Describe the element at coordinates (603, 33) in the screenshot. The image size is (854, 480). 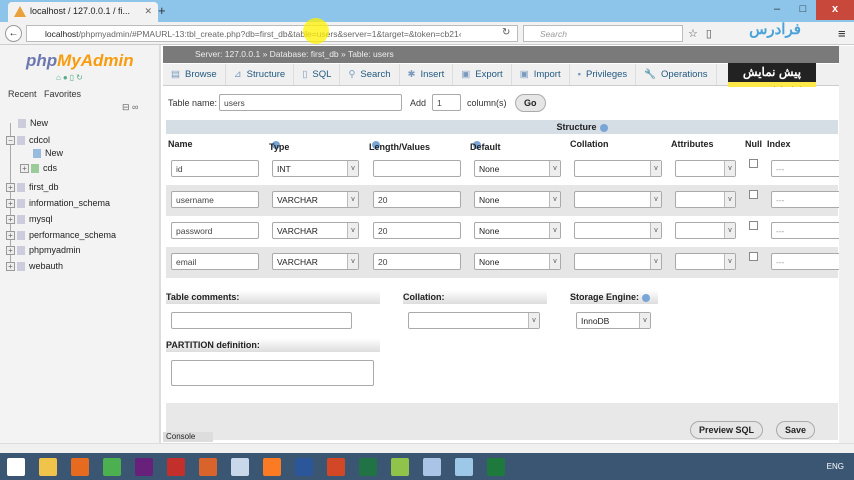
I see `search-input: Search` at that location.